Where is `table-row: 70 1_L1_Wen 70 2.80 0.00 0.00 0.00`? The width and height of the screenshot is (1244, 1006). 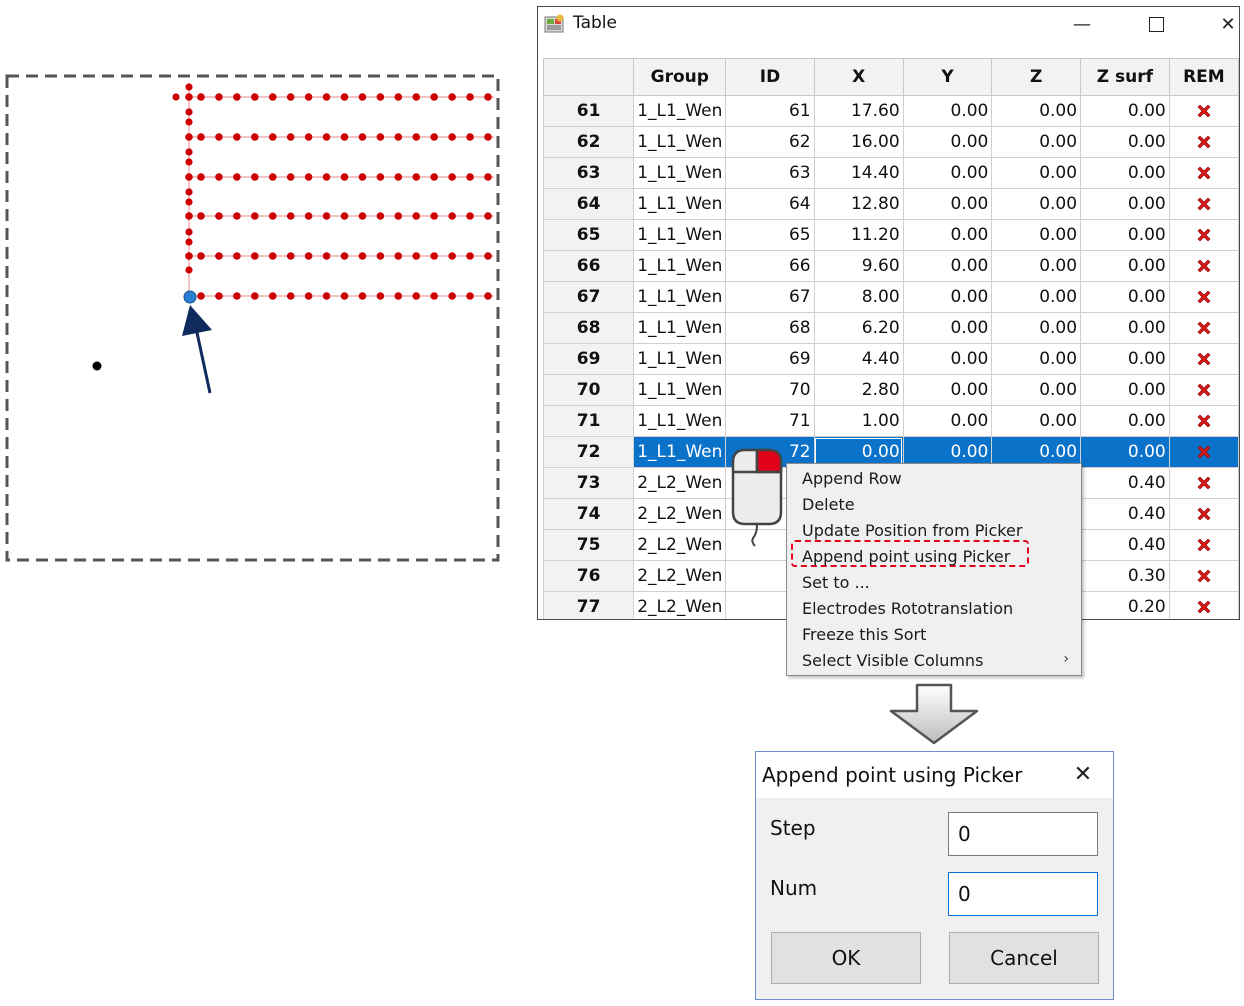
table-row: 70 1_L1_Wen 70 2.80 0.00 0.00 0.00 is located at coordinates (890, 390).